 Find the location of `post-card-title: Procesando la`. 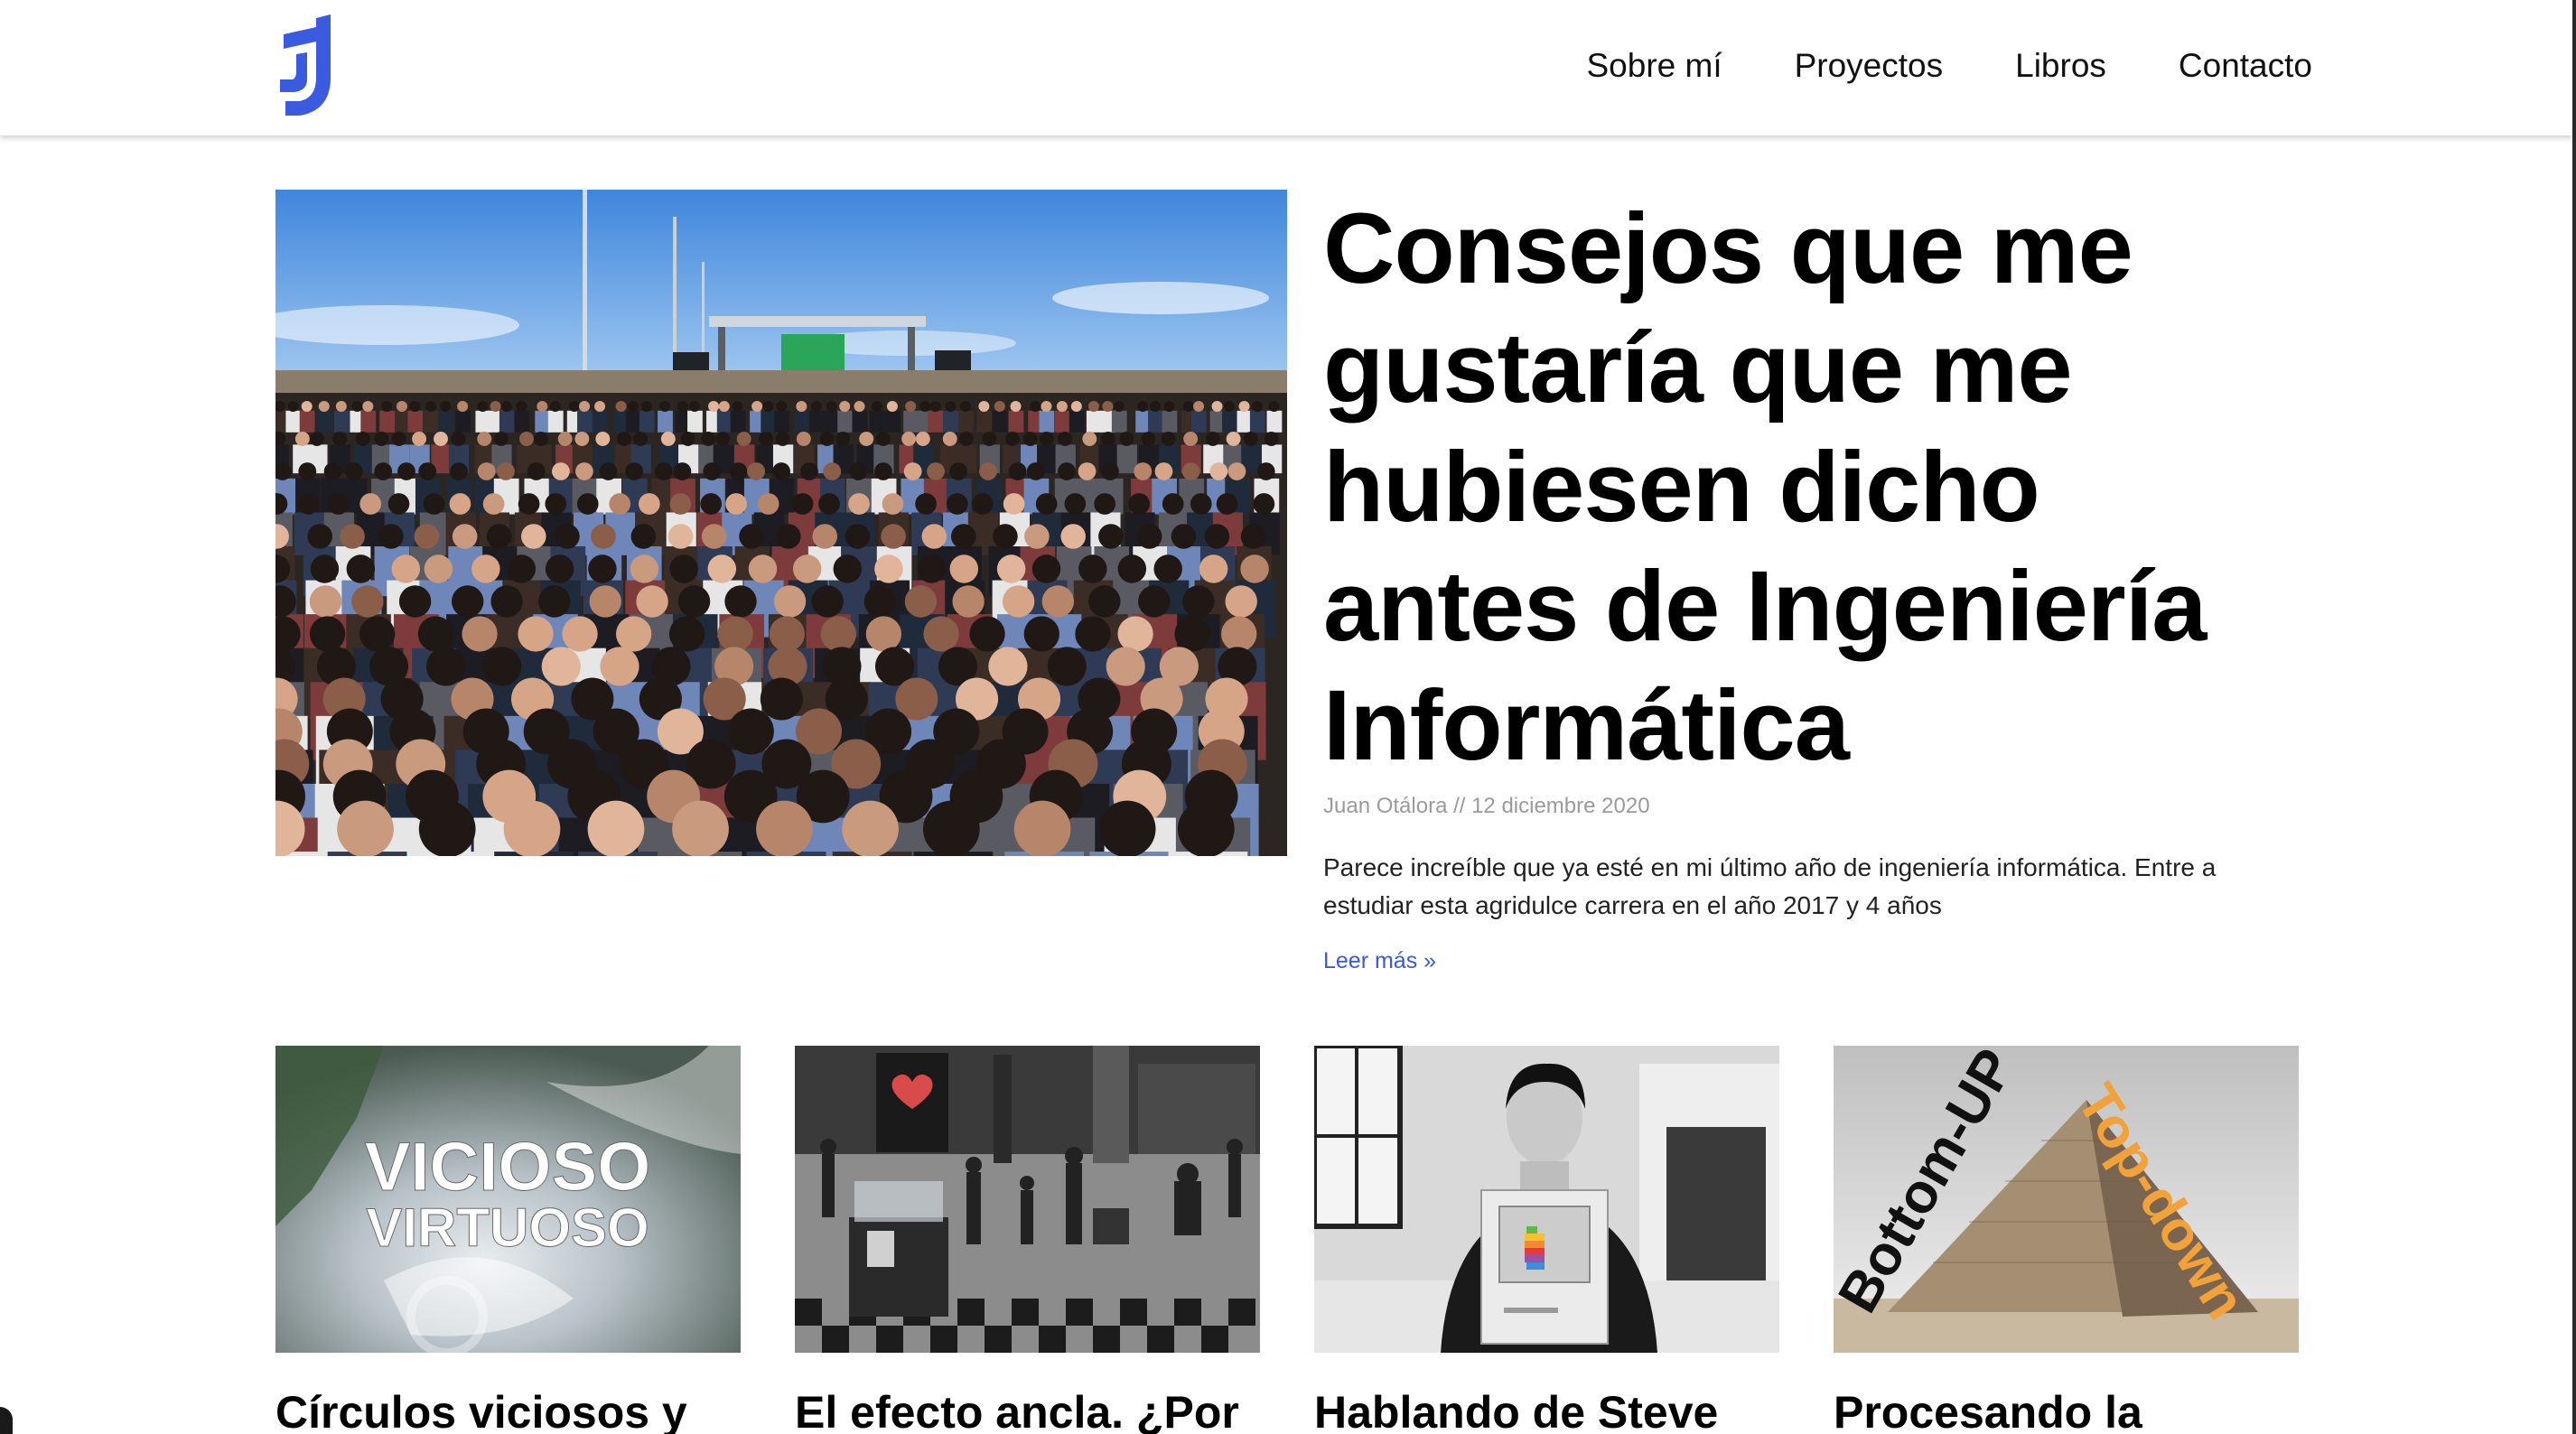

post-card-title: Procesando la is located at coordinates (2066, 1409).